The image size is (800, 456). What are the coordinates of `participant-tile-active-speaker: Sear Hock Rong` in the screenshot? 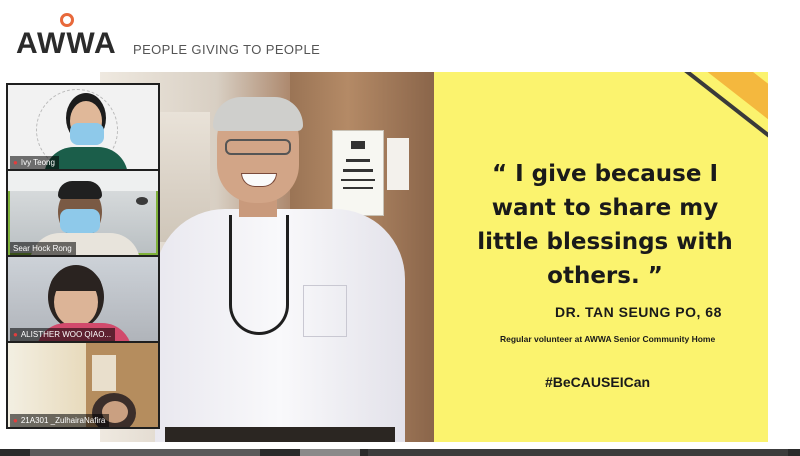 It's located at (83, 213).